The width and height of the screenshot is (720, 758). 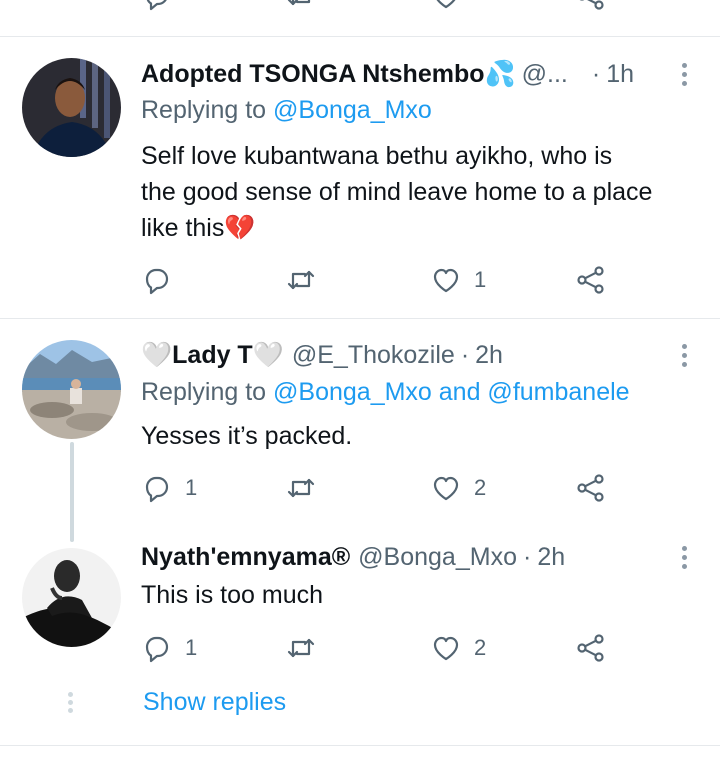 I want to click on replying-to: Replying to @Bonga_Mxo, so click(x=286, y=110).